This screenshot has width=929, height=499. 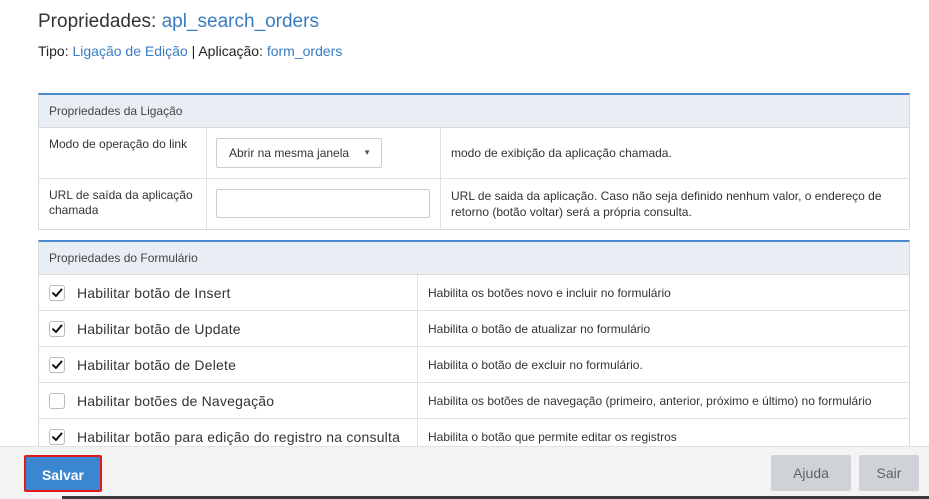 I want to click on navigation-checkbox, so click(x=57, y=400).